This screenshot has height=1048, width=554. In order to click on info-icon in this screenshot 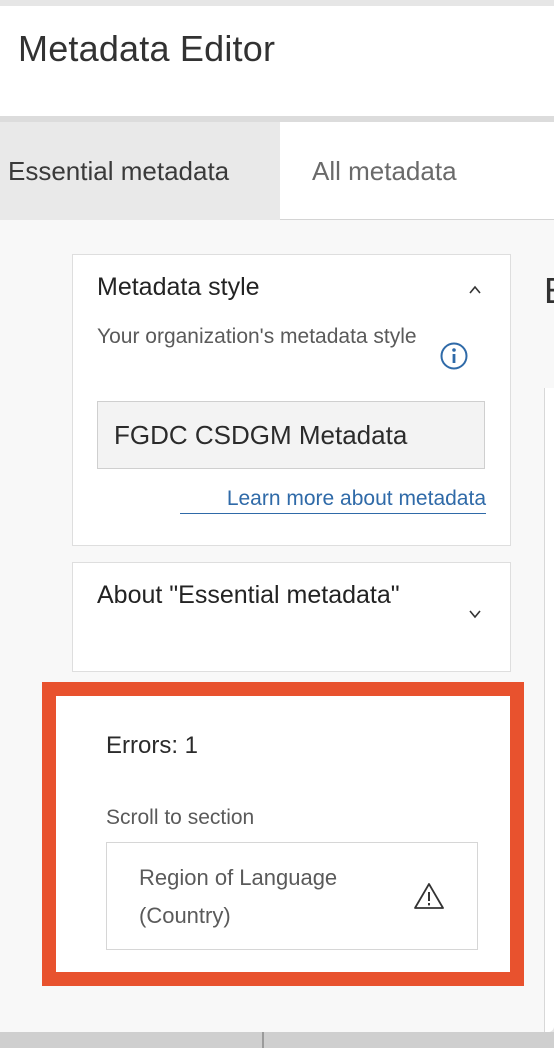, I will do `click(454, 356)`.